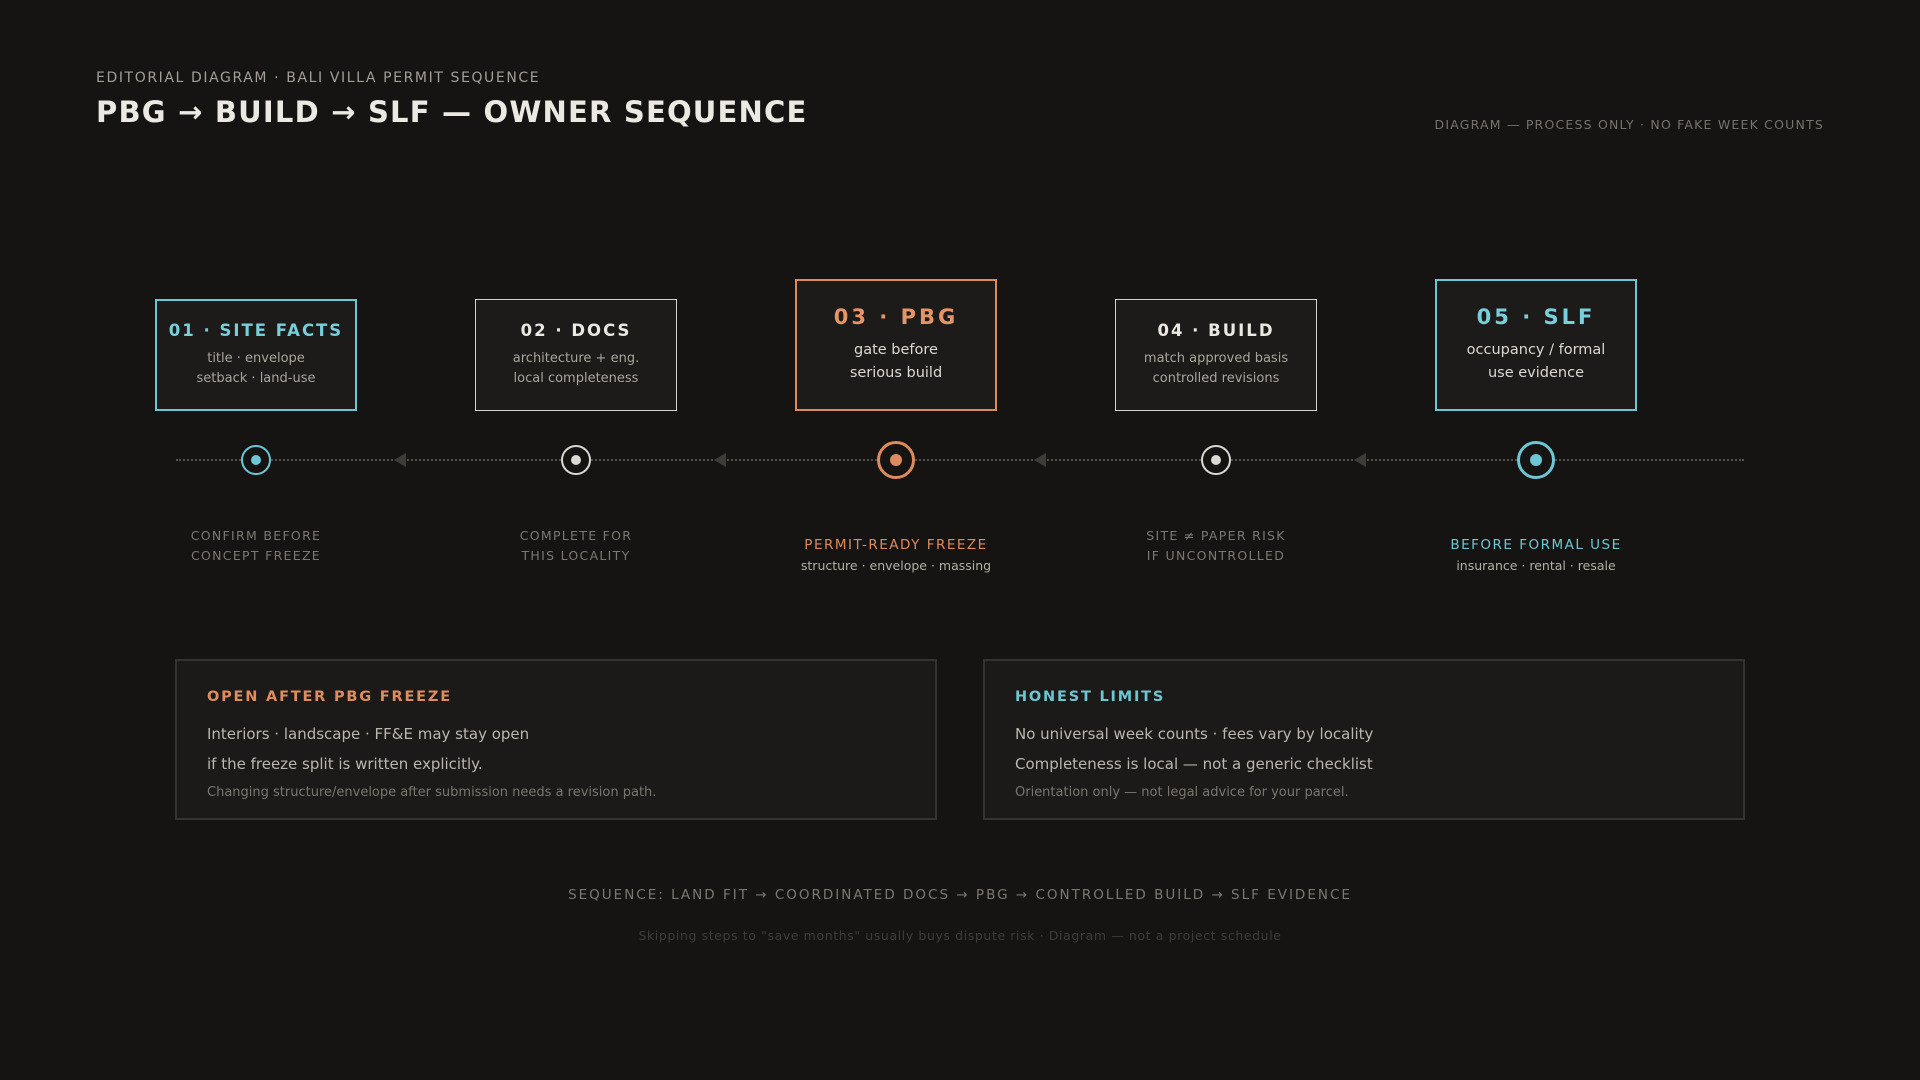 The height and width of the screenshot is (1080, 1920). What do you see at coordinates (576, 330) in the screenshot?
I see `step-title: 02 · DOCS` at bounding box center [576, 330].